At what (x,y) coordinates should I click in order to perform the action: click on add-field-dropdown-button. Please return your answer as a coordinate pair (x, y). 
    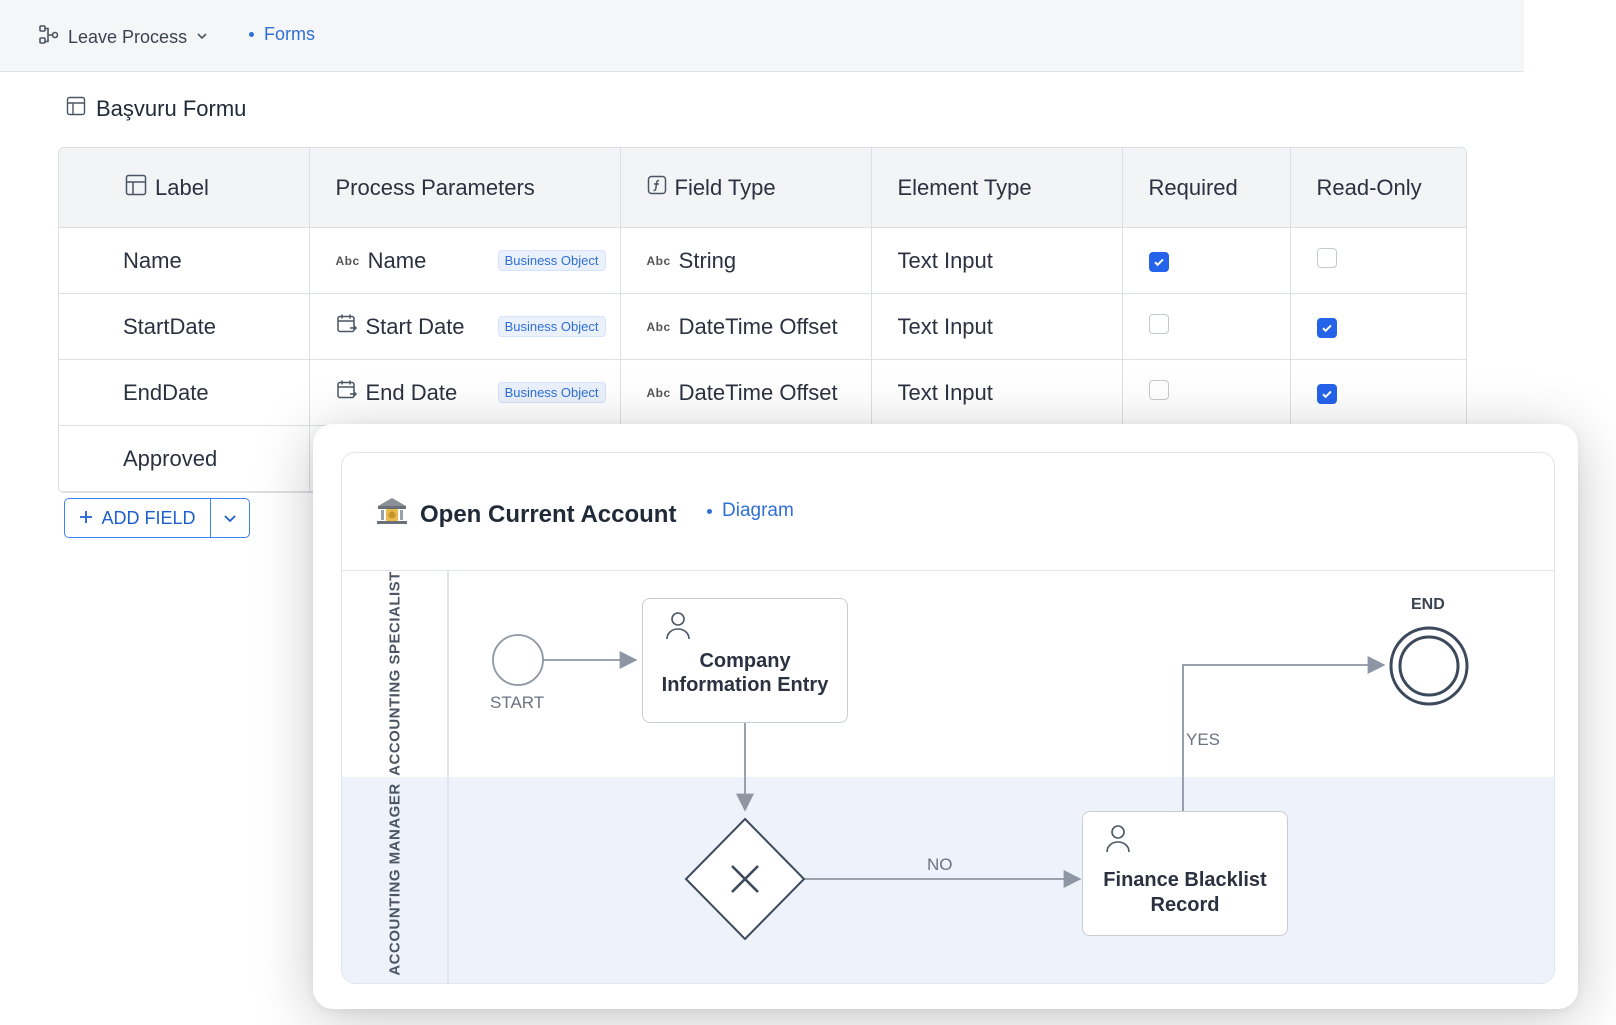
    Looking at the image, I should click on (230, 518).